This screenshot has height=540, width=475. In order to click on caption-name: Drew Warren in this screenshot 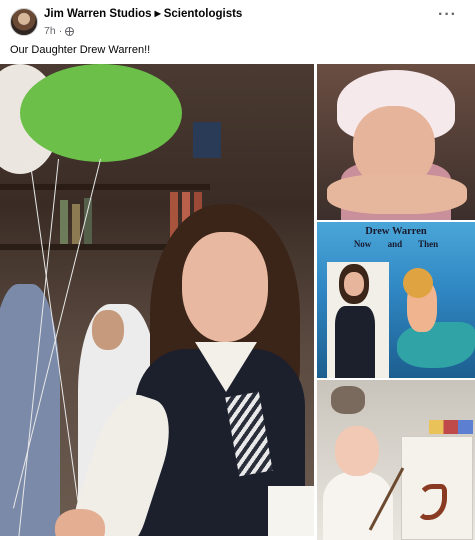, I will do `click(396, 231)`.